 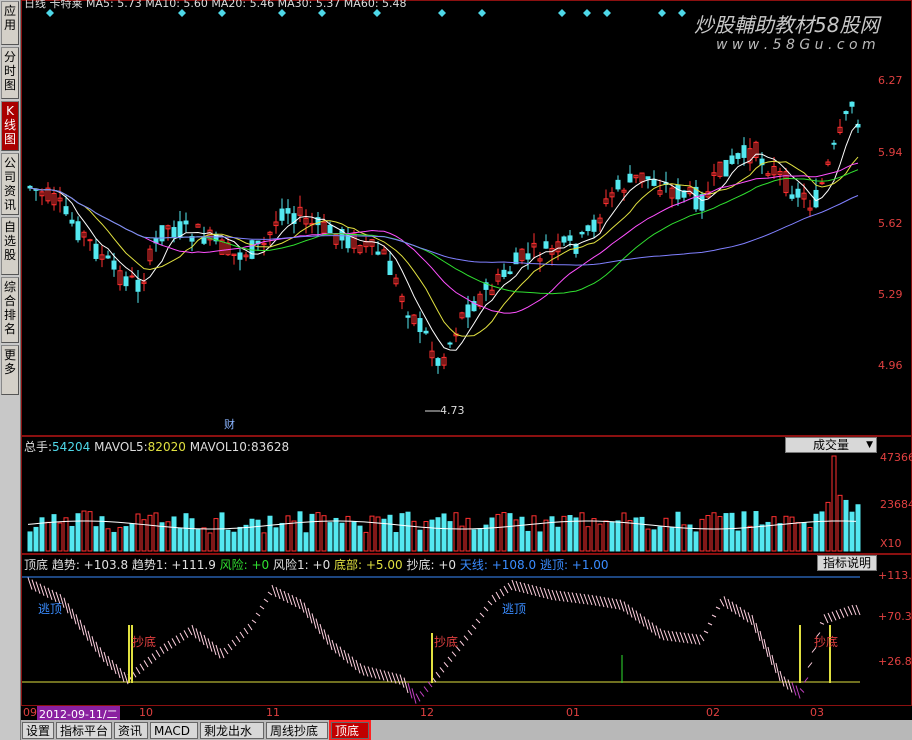 I want to click on watermark-title: 炒股輔助教材58股网, so click(x=787, y=25).